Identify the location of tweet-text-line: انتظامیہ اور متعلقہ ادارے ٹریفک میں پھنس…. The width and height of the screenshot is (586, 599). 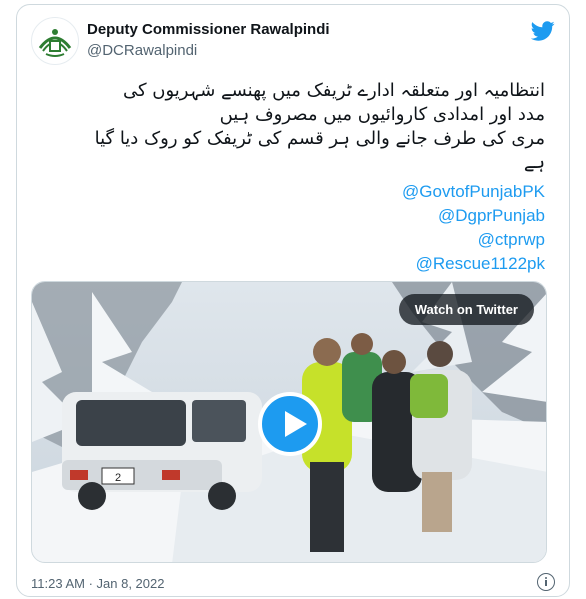
(333, 90).